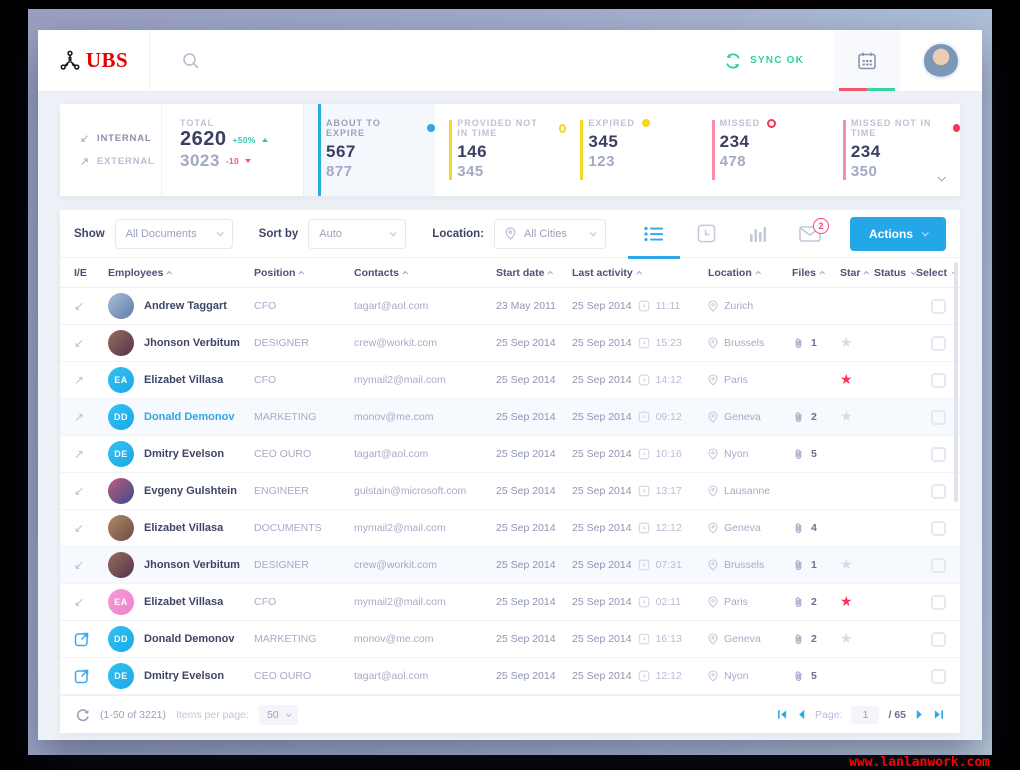  Describe the element at coordinates (763, 150) in the screenshot. I see `stat-card: MISSED 234 478` at that location.